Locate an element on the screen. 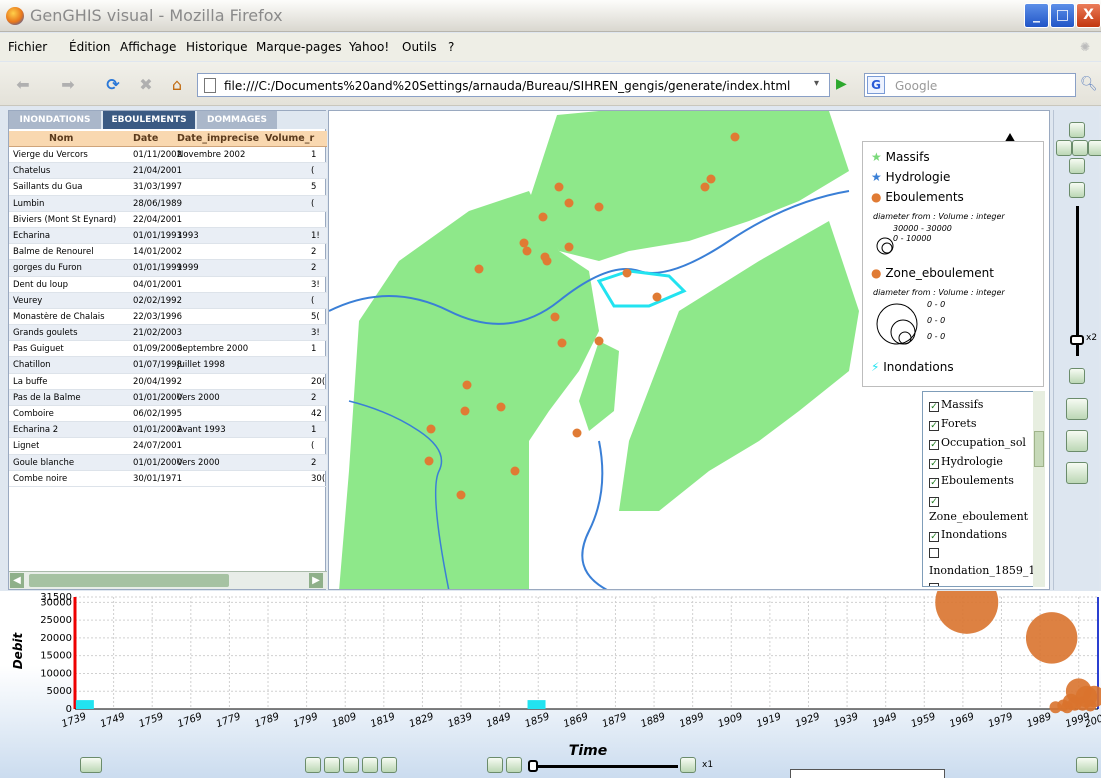 The width and height of the screenshot is (1101, 778). time-zoom-in-icon is located at coordinates (688, 765).